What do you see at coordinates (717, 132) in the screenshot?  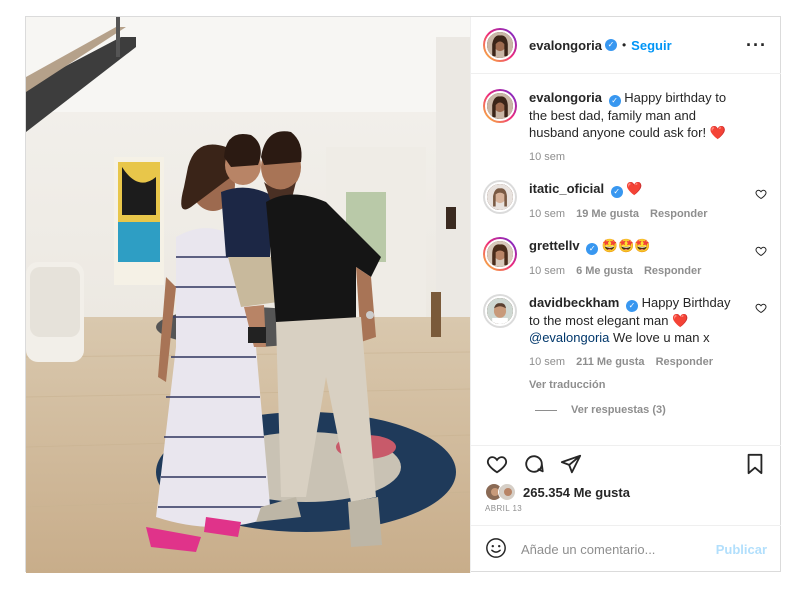 I see `caption-emoji: ❤️` at bounding box center [717, 132].